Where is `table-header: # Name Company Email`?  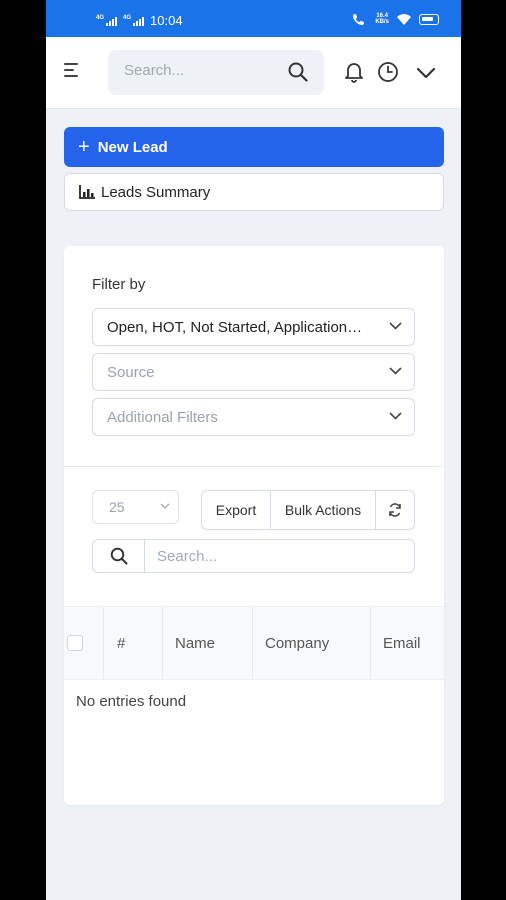 table-header: # Name Company Email is located at coordinates (254, 643).